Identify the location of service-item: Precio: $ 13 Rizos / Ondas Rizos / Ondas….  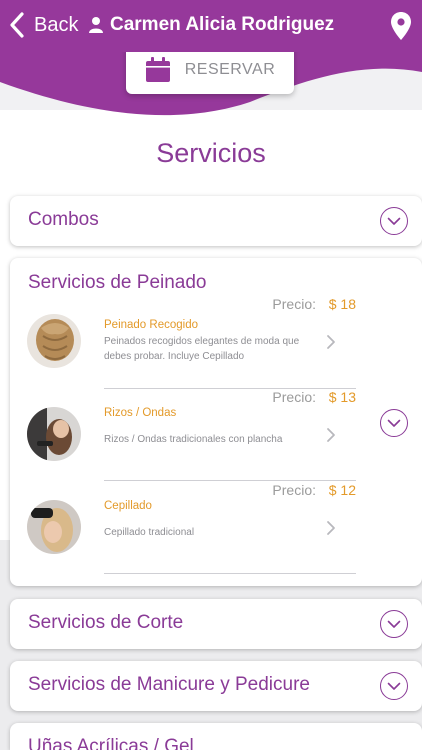
(216, 443).